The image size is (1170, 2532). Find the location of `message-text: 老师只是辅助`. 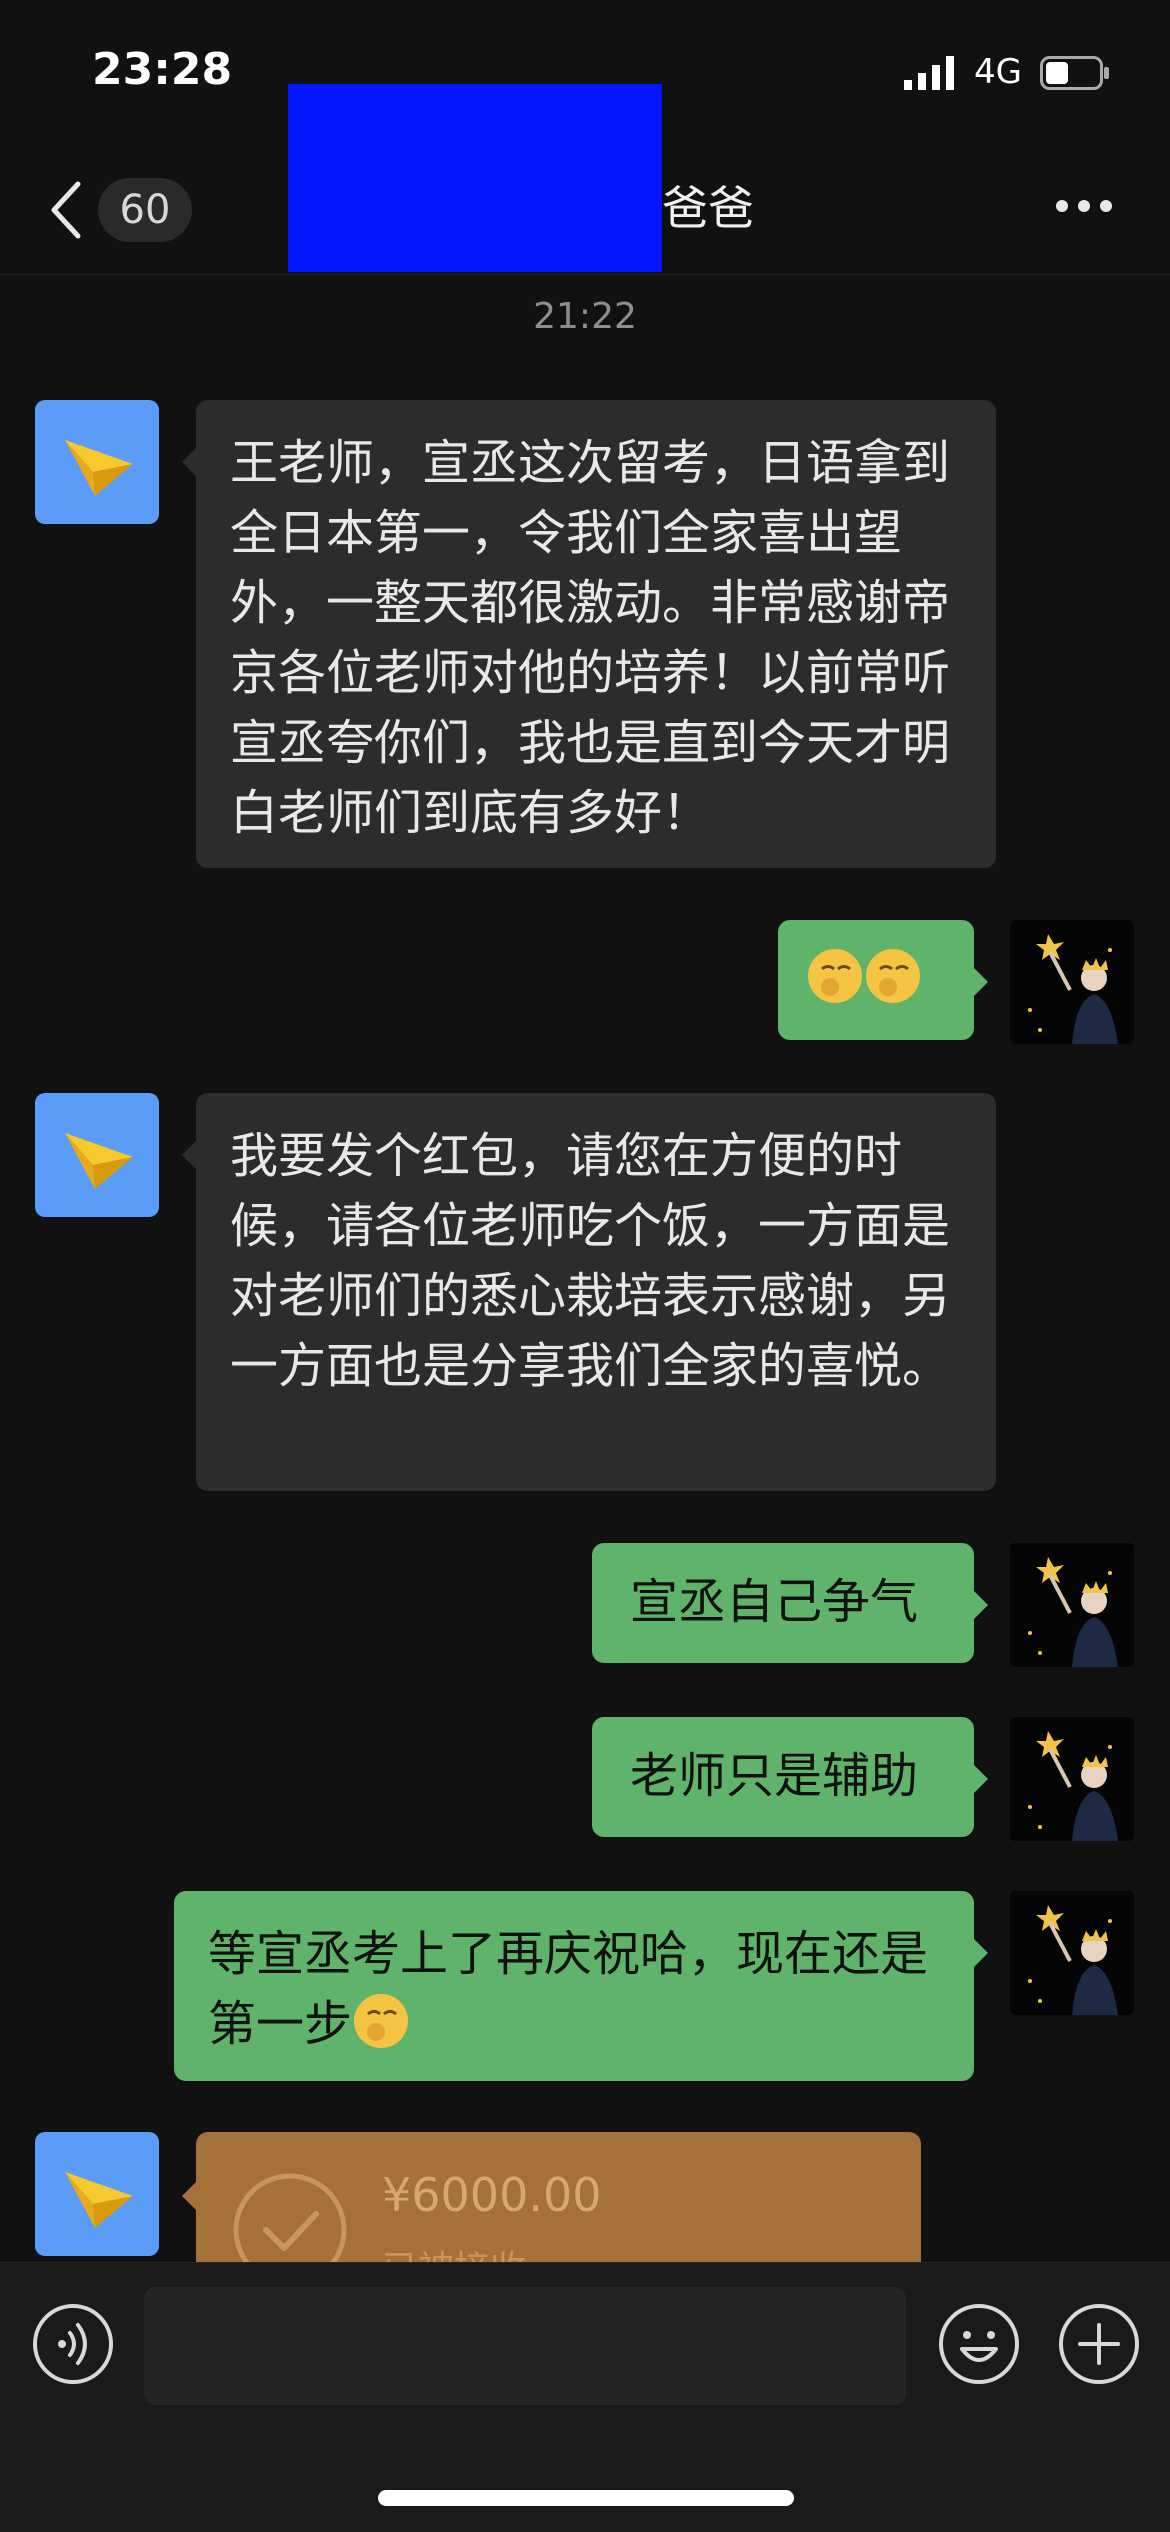

message-text: 老师只是辅助 is located at coordinates (774, 1776).